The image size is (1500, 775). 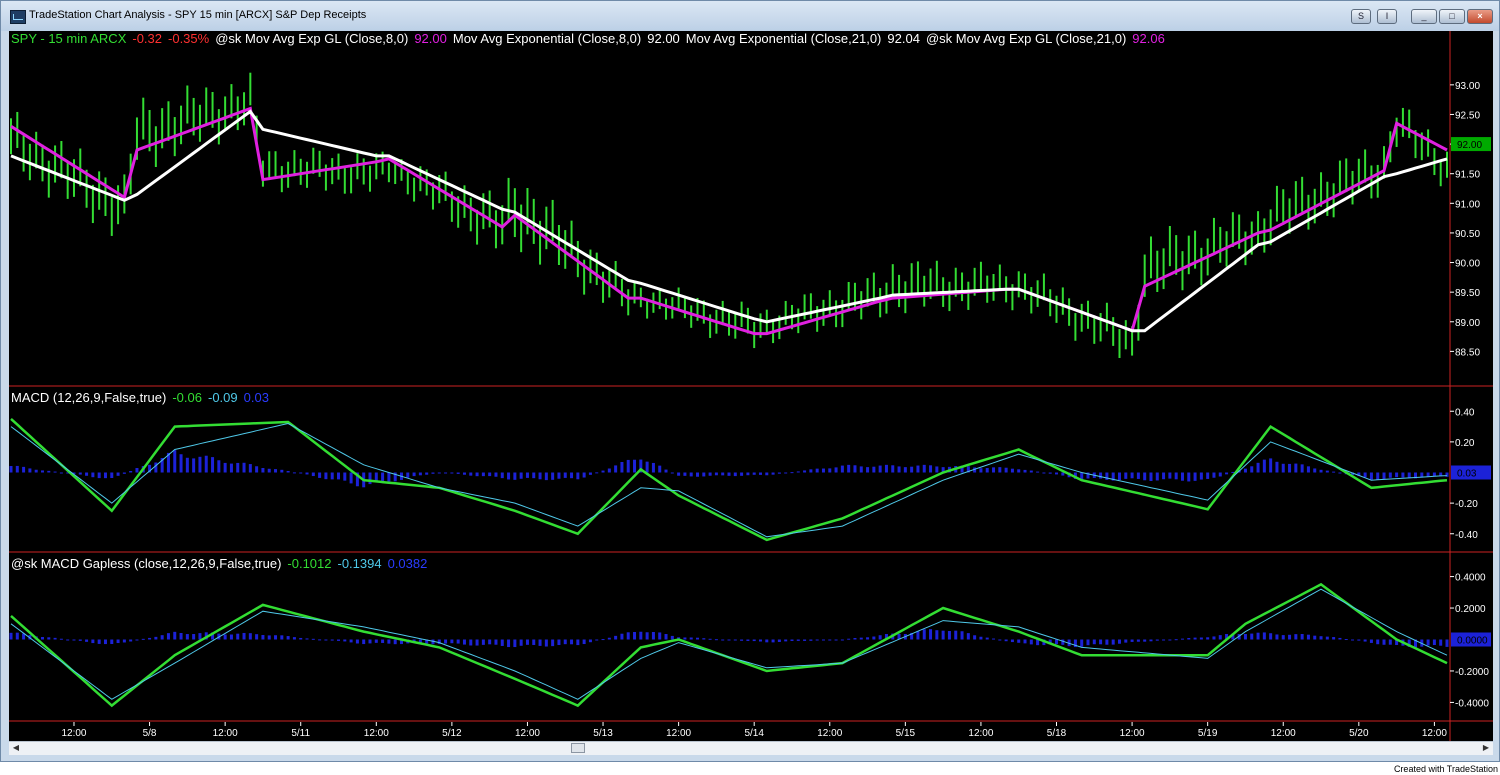 I want to click on footer-credit: Created with TradeStation, so click(x=1445, y=769).